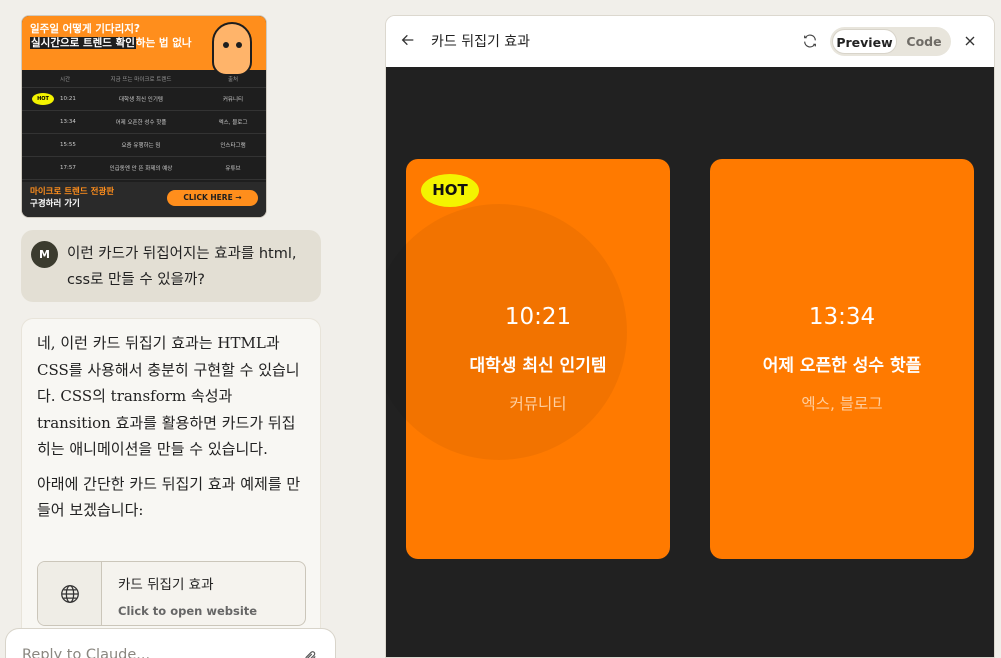 This screenshot has width=1001, height=658. What do you see at coordinates (141, 79) in the screenshot?
I see `header-topic: 지금 뜨는 마이크로 트렌드` at bounding box center [141, 79].